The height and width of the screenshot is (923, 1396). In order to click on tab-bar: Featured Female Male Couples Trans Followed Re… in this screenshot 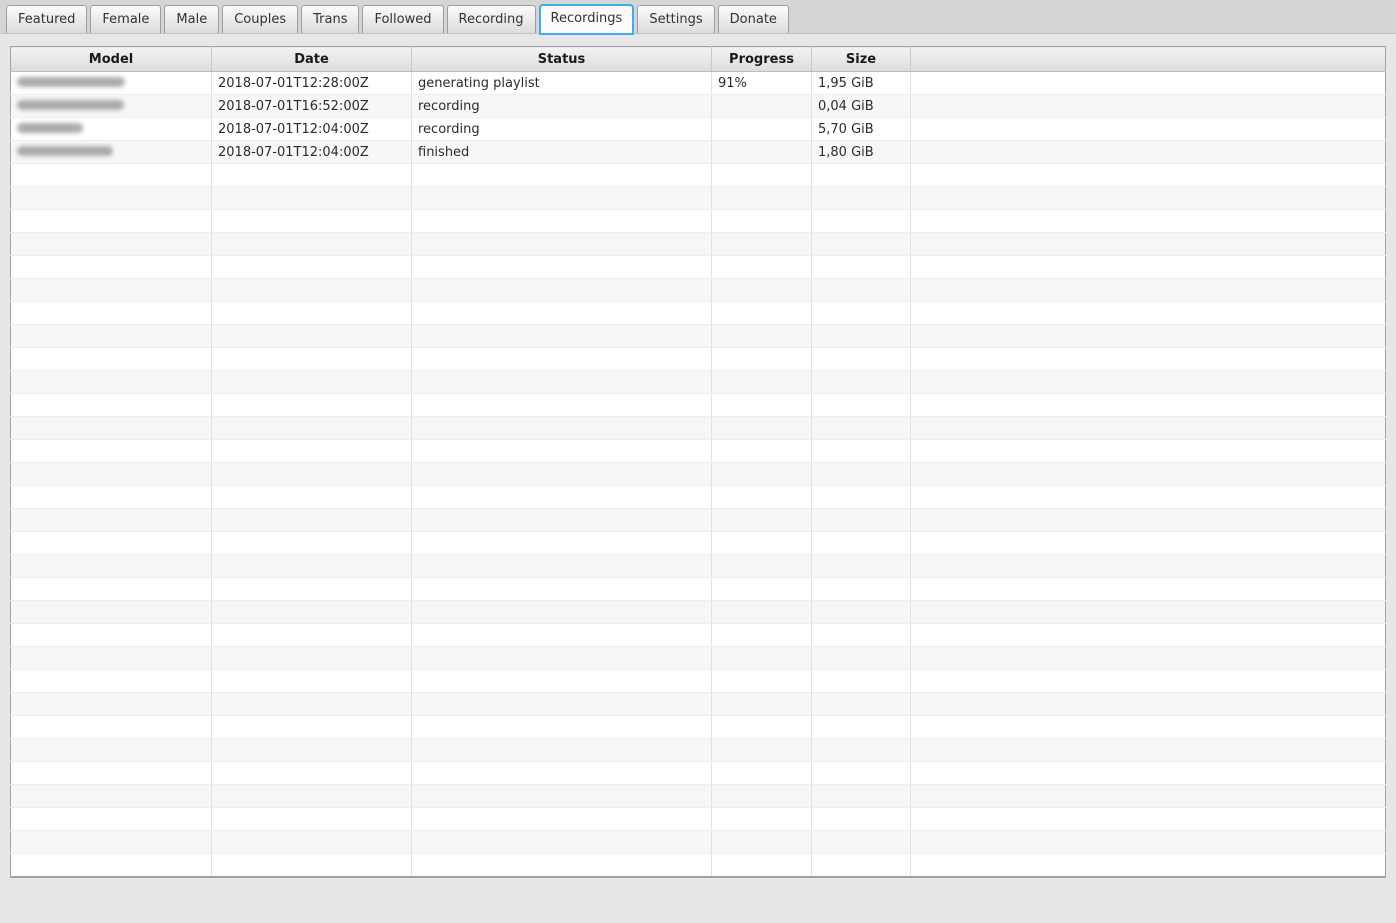, I will do `click(698, 17)`.